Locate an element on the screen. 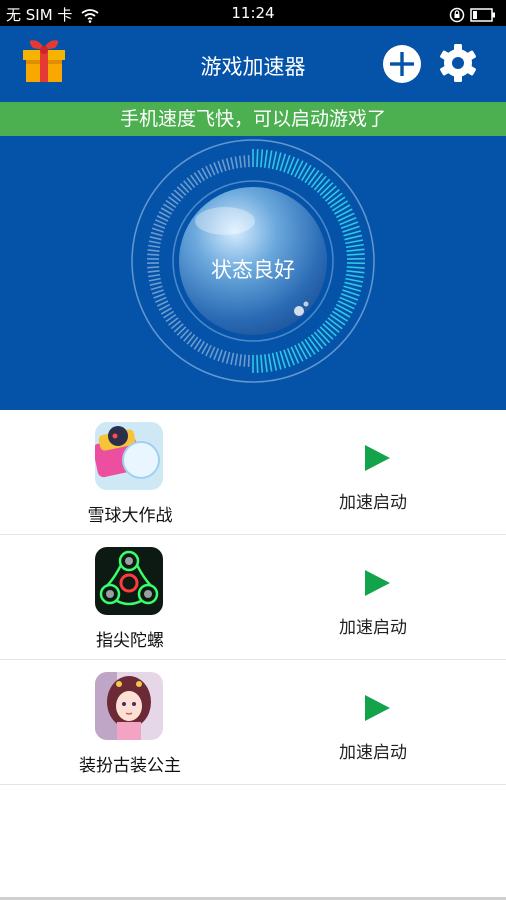  app-bar: 游戏加速器 is located at coordinates (253, 64).